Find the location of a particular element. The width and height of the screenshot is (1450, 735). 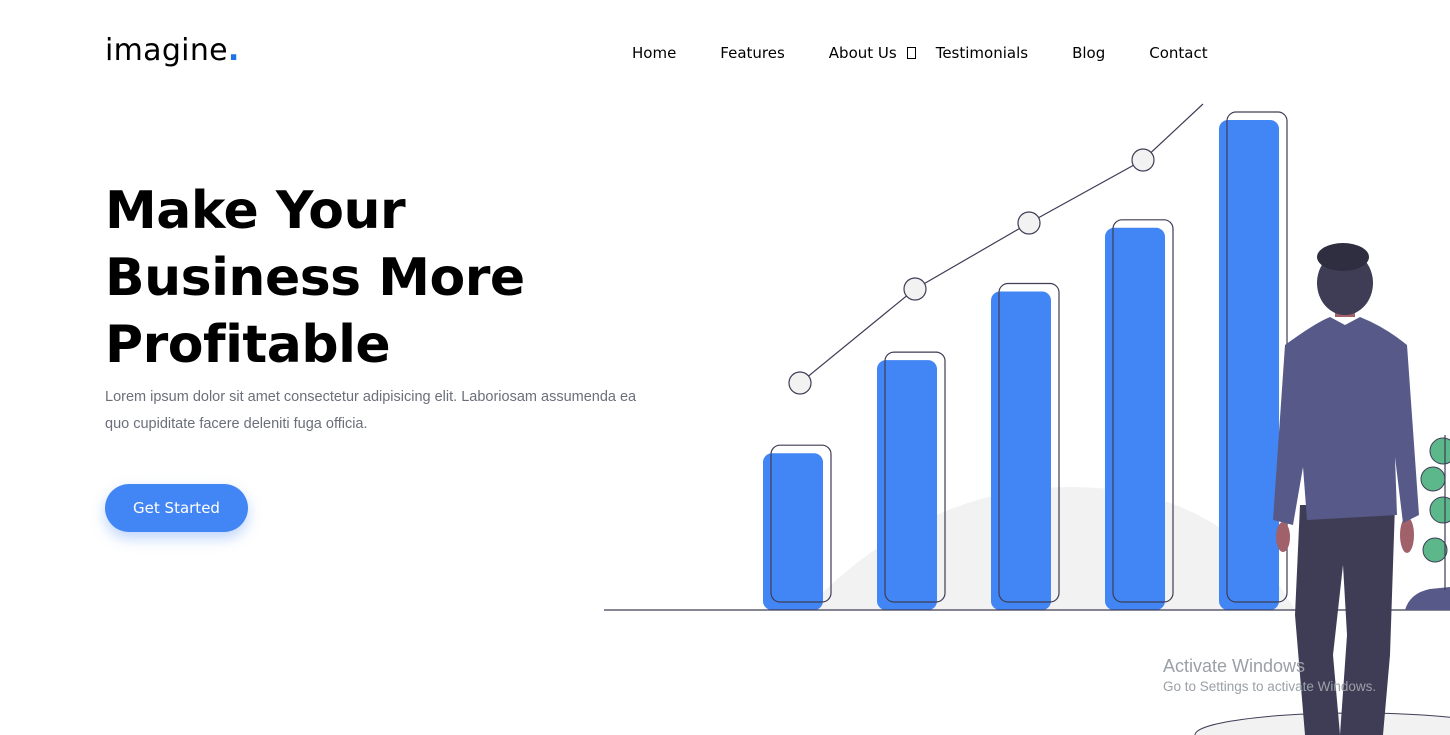

nav-home: Home is located at coordinates (654, 53).